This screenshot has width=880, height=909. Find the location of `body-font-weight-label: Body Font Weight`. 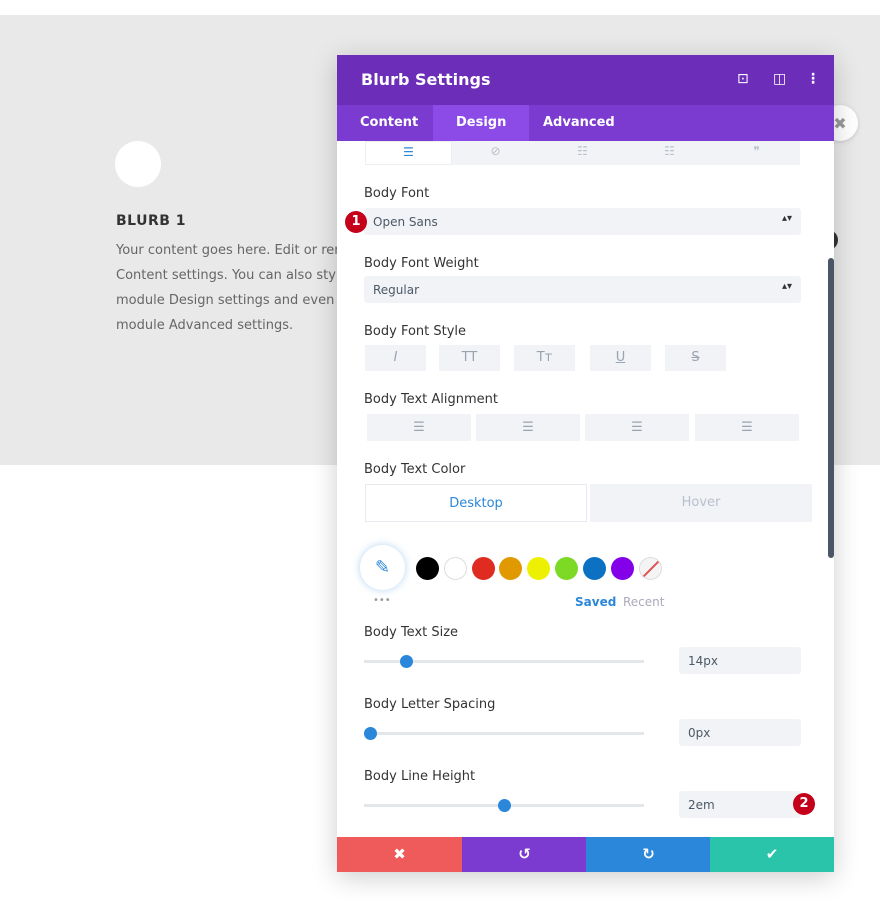

body-font-weight-label: Body Font Weight is located at coordinates (421, 263).